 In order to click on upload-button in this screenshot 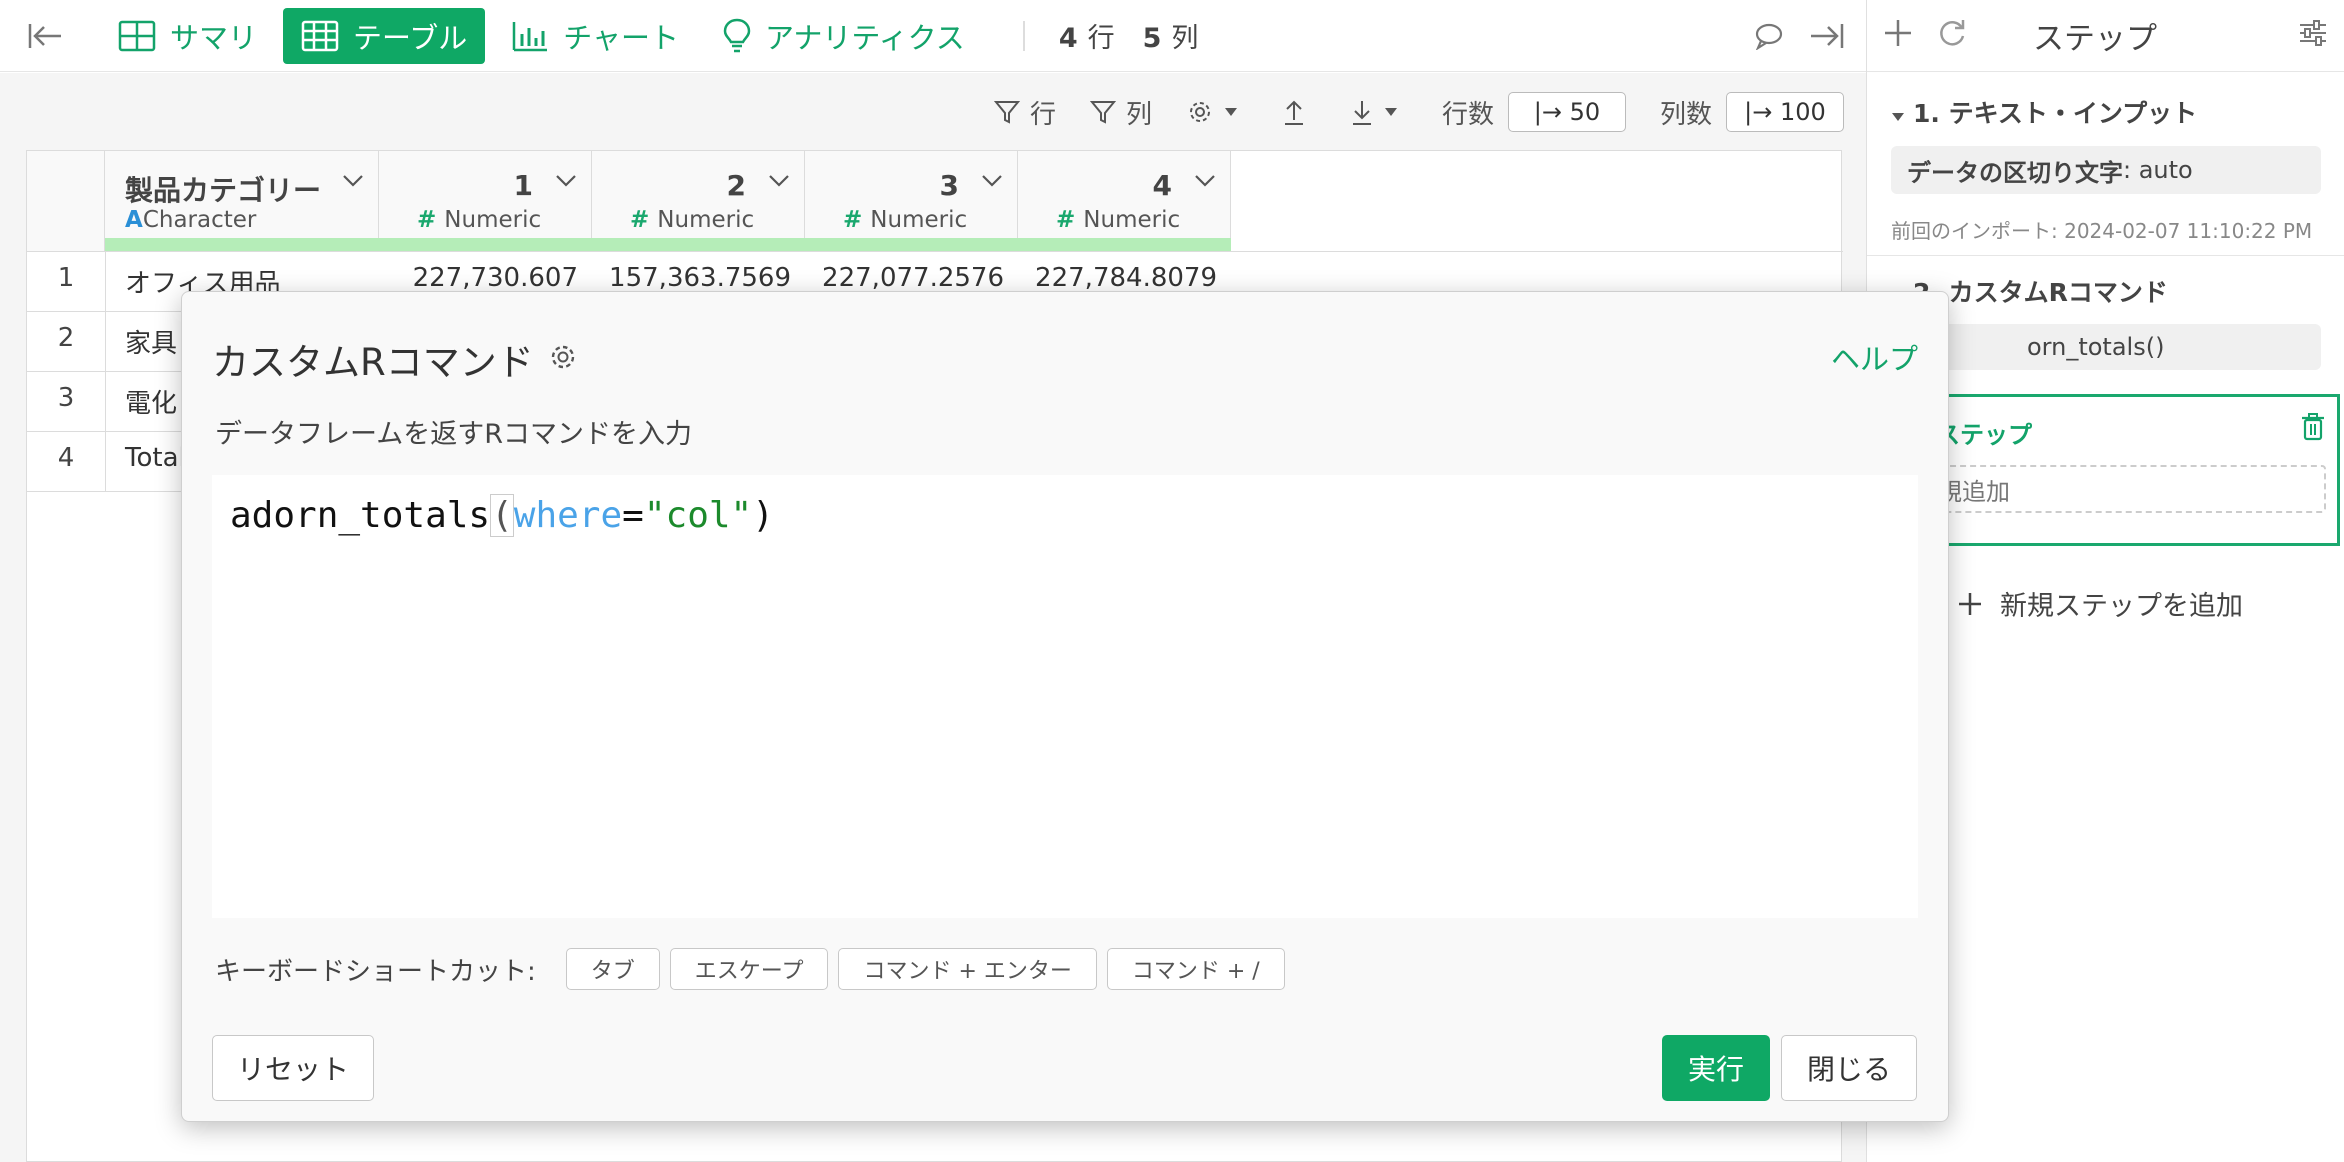, I will do `click(1299, 112)`.